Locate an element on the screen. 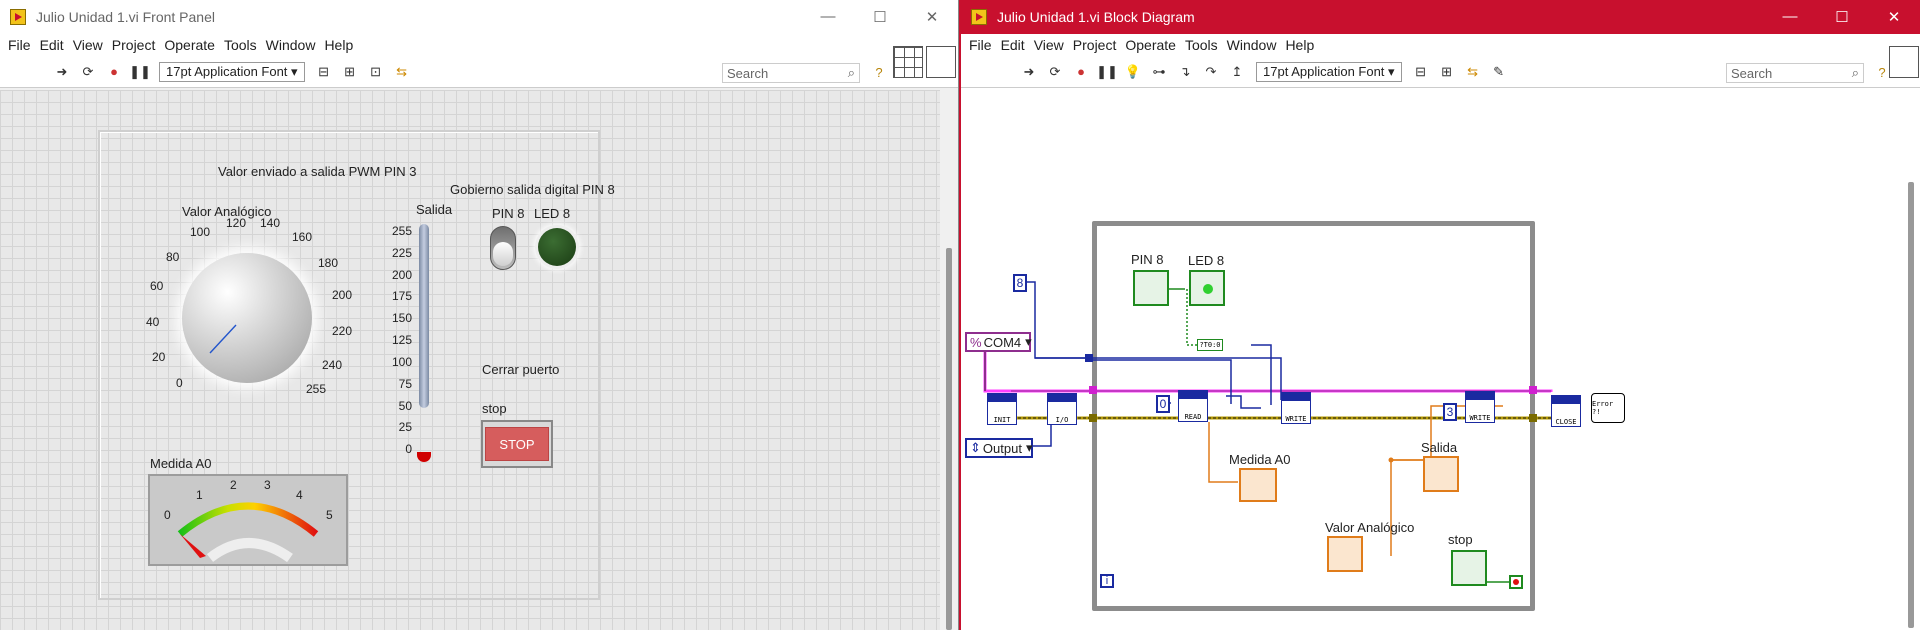 This screenshot has width=1920, height=630. meter-tick: 0 is located at coordinates (167, 515).